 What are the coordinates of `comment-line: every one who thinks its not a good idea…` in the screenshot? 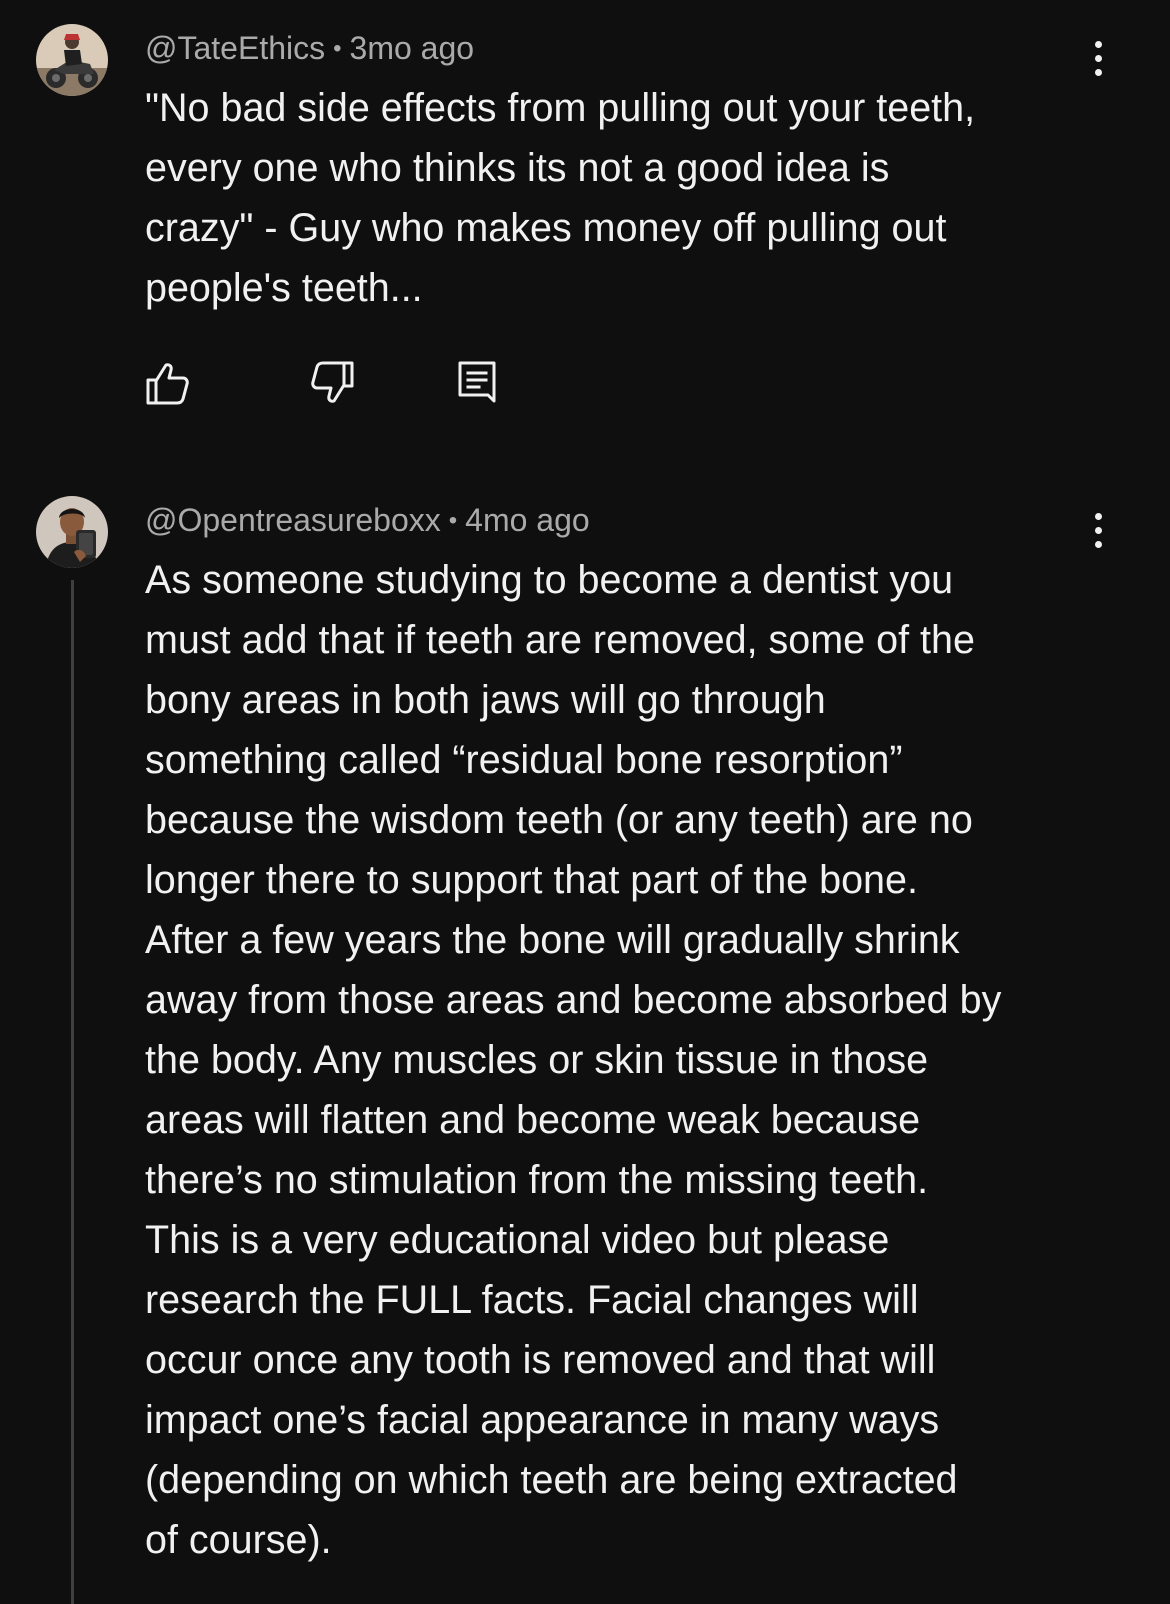 It's located at (517, 168).